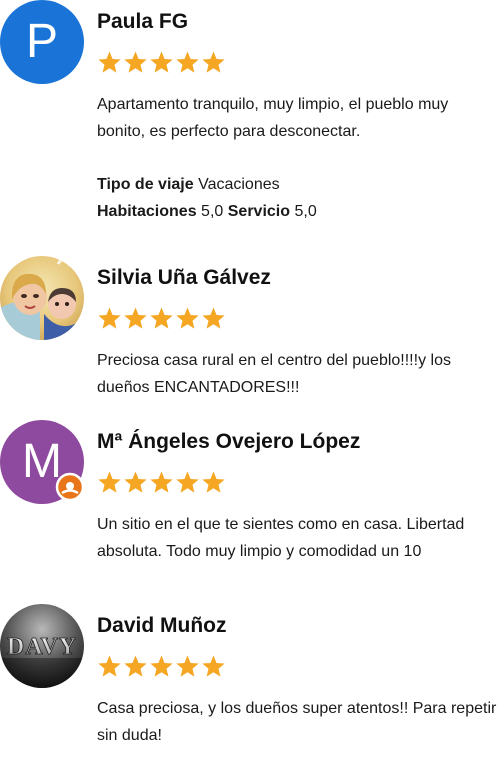  I want to click on local-guide-badge-icon, so click(70, 487).